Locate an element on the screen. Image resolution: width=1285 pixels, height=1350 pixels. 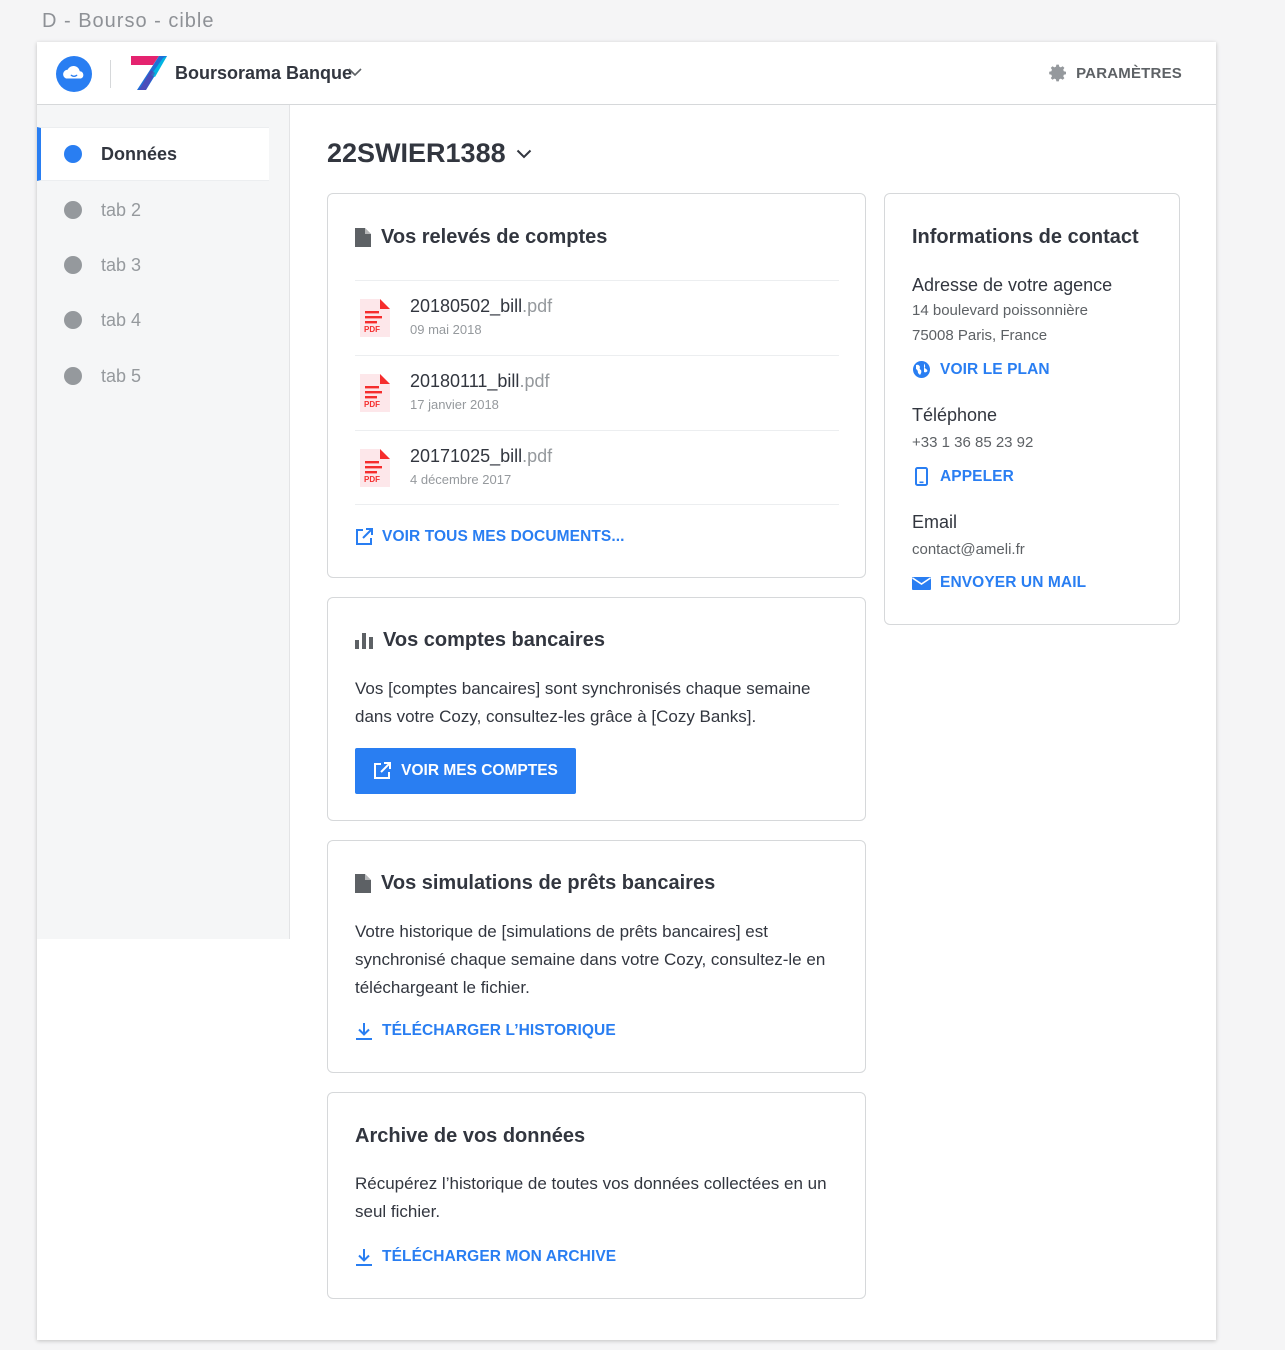
account-selector: 22SWIER1388 is located at coordinates (429, 153).